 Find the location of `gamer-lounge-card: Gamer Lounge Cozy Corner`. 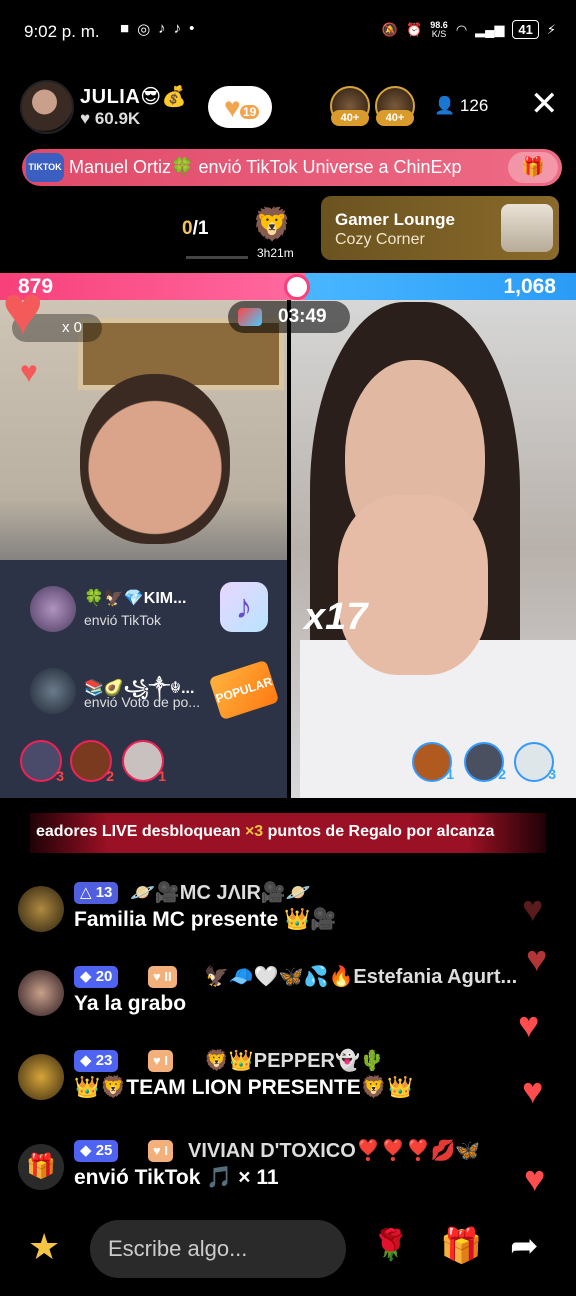

gamer-lounge-card: Gamer Lounge Cozy Corner is located at coordinates (440, 228).